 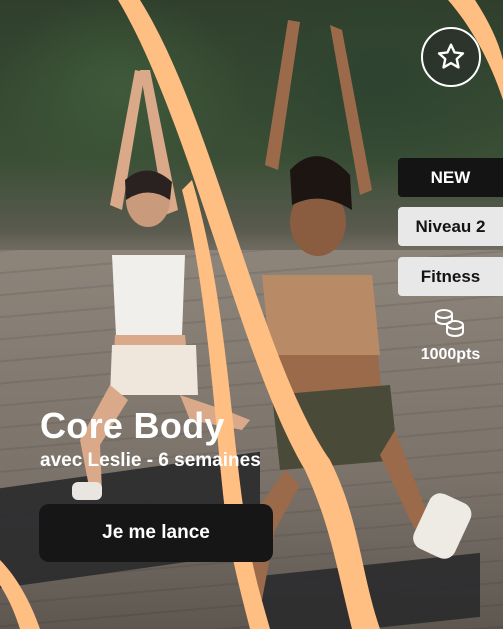 I want to click on favorite-button, so click(x=451, y=57).